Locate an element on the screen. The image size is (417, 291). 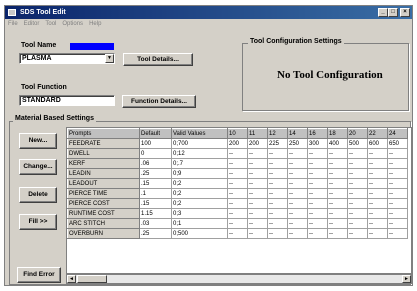
value-cell: 600 is located at coordinates (377, 143).